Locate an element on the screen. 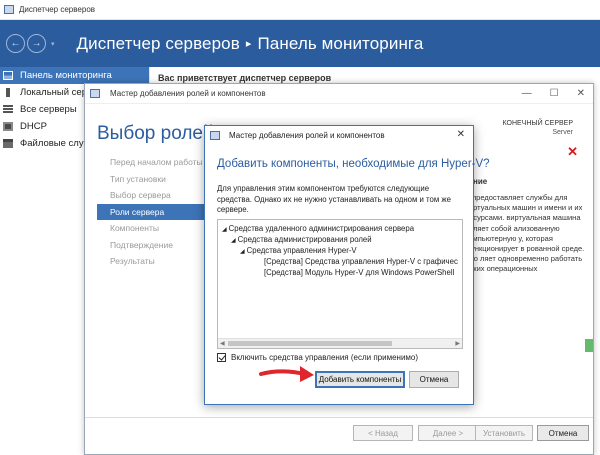 This screenshot has height=455, width=600. server-manager-titlebar: Диспетчер серверов is located at coordinates (300, 10).